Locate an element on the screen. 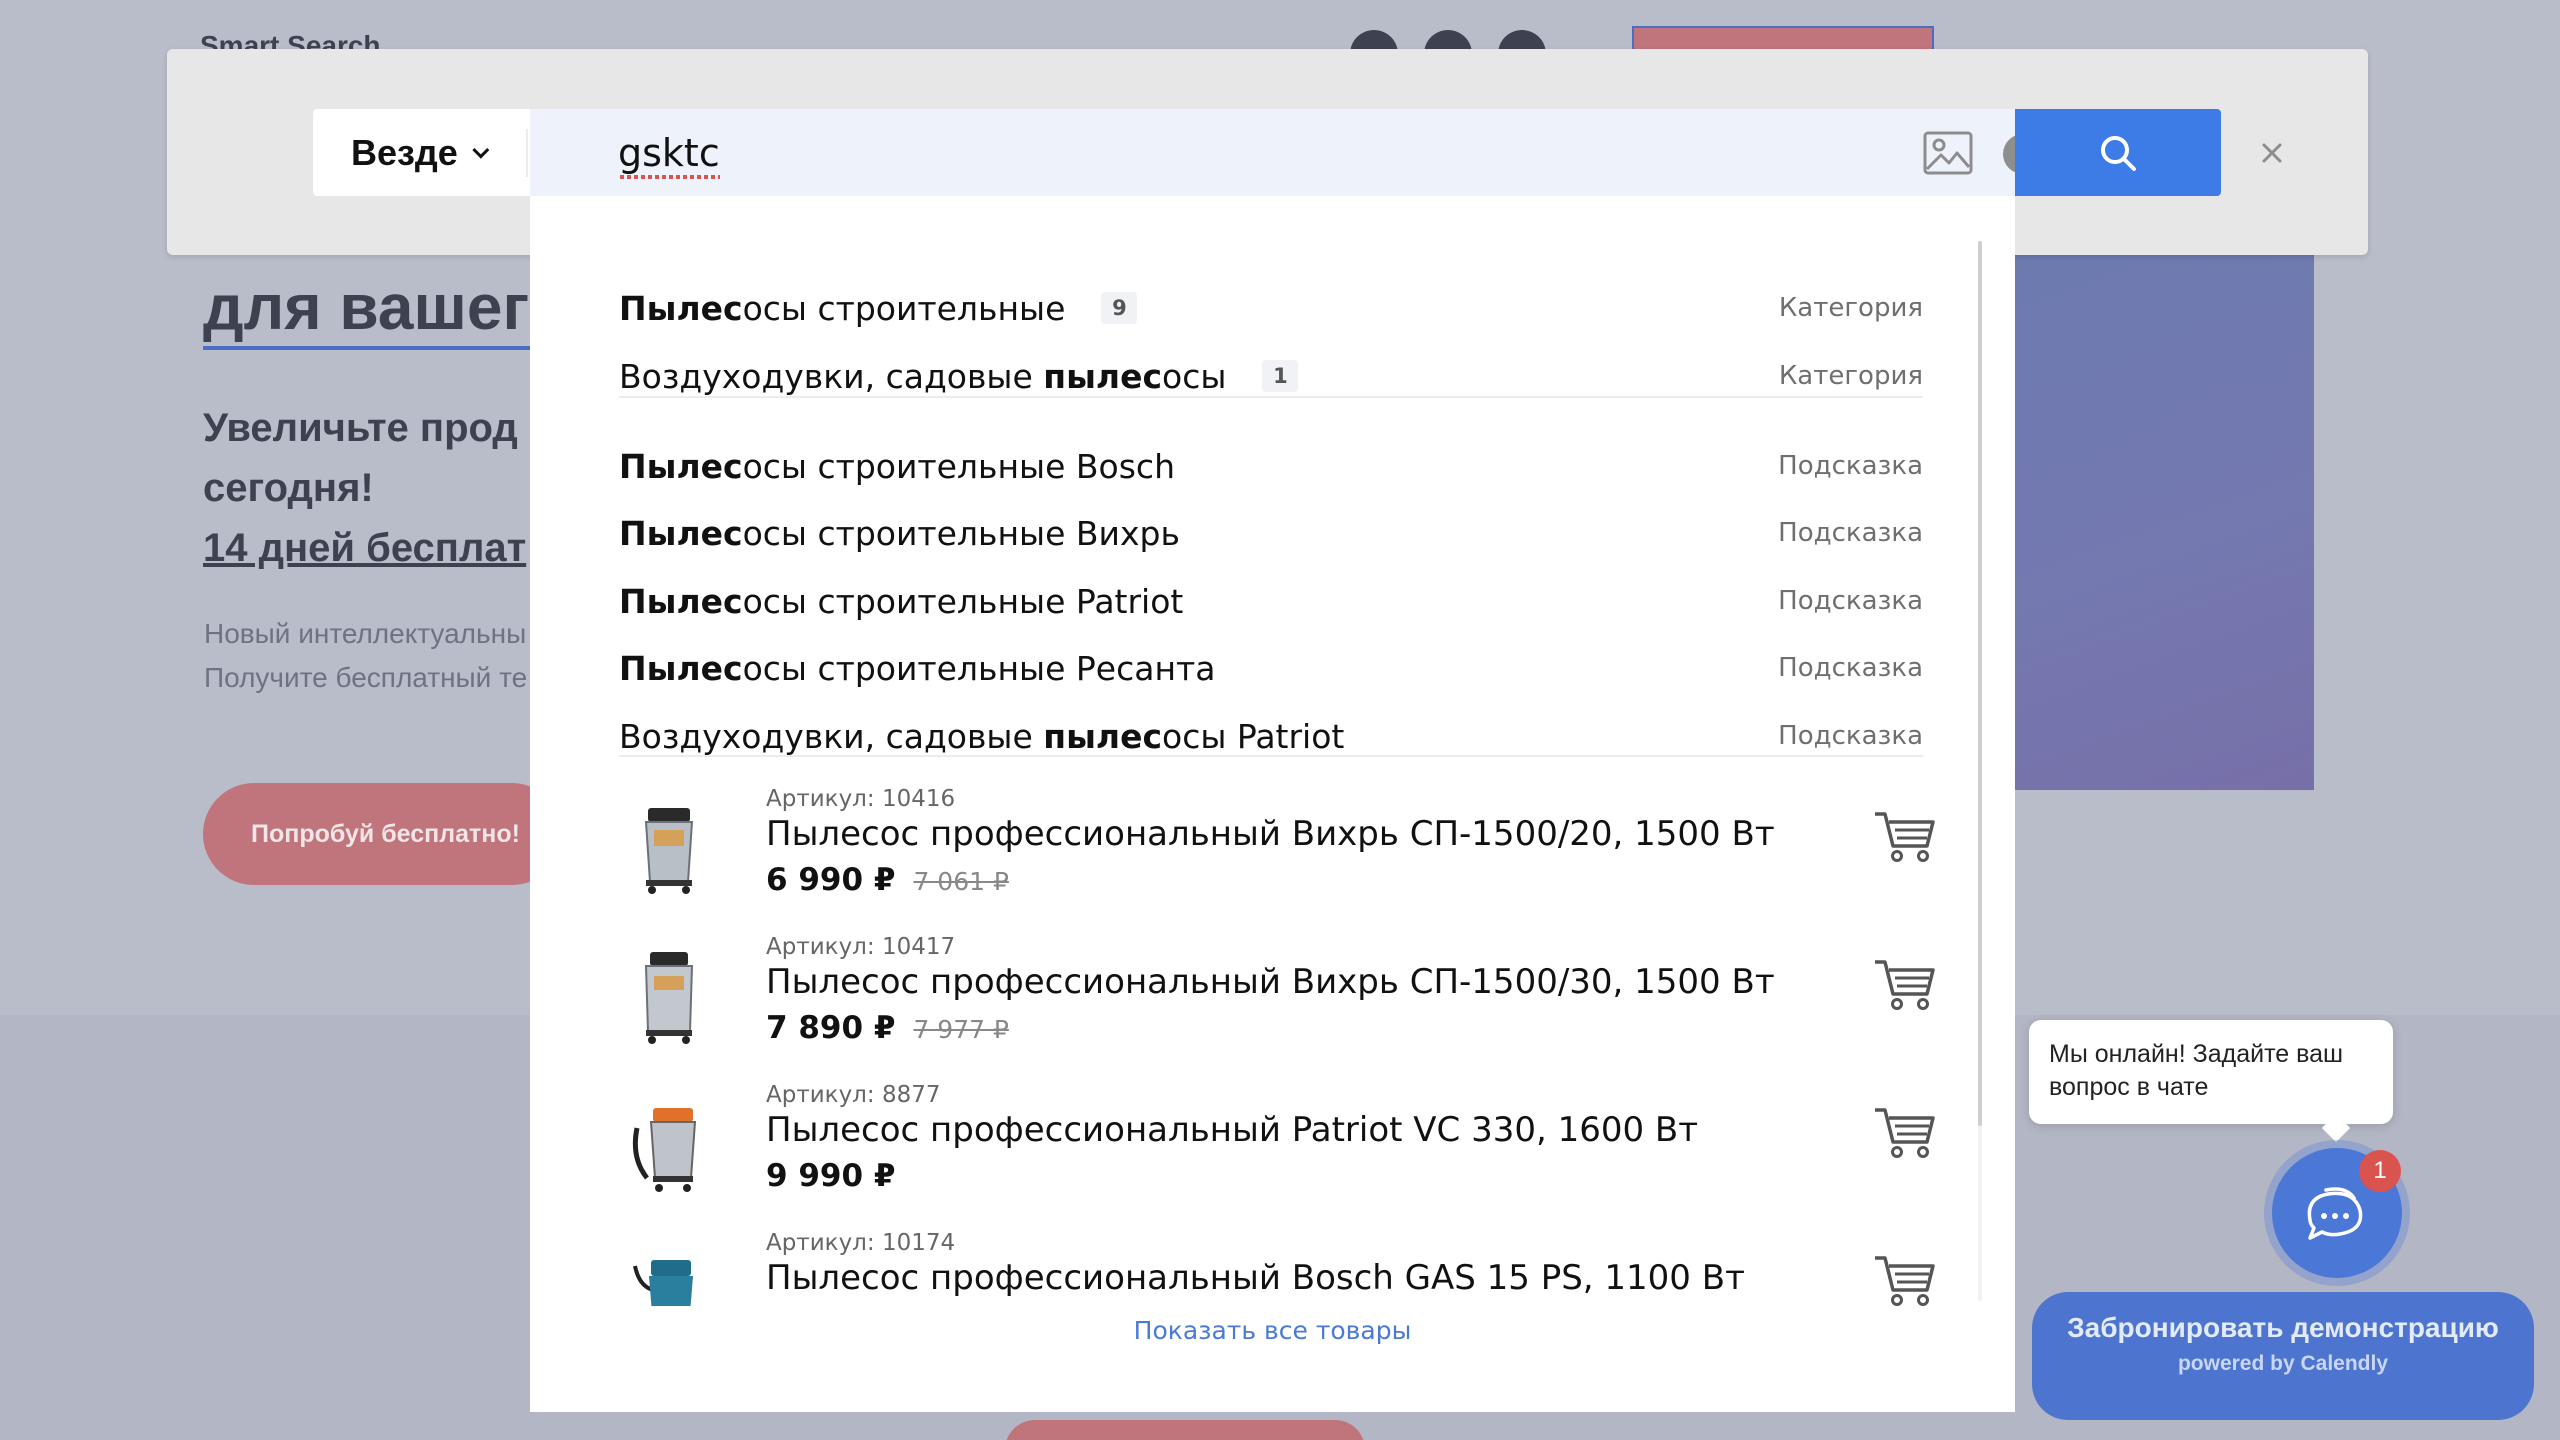 The image size is (2560, 1440). product-price: 6 990 ₽ 7 061 ₽ is located at coordinates (887, 880).